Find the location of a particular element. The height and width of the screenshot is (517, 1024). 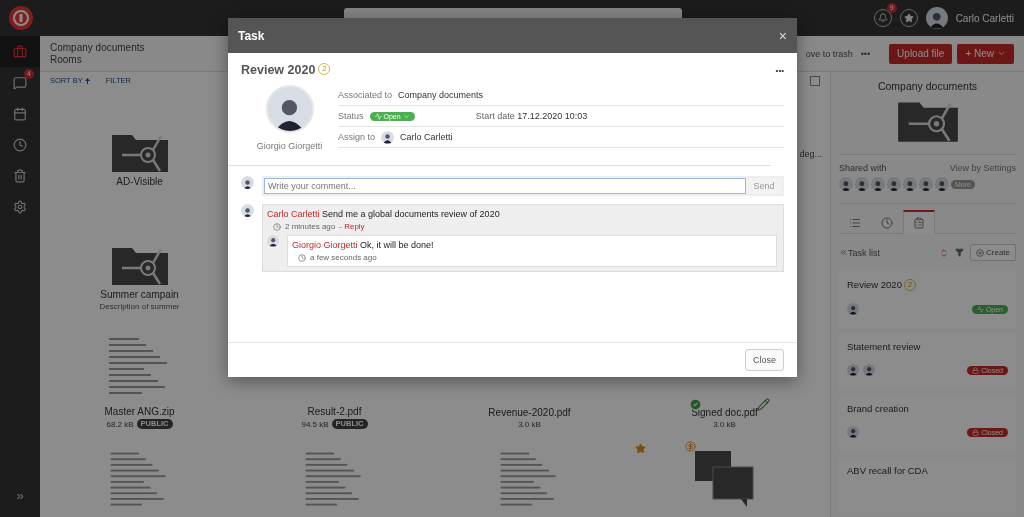

bell-icon is located at coordinates (882, 18).